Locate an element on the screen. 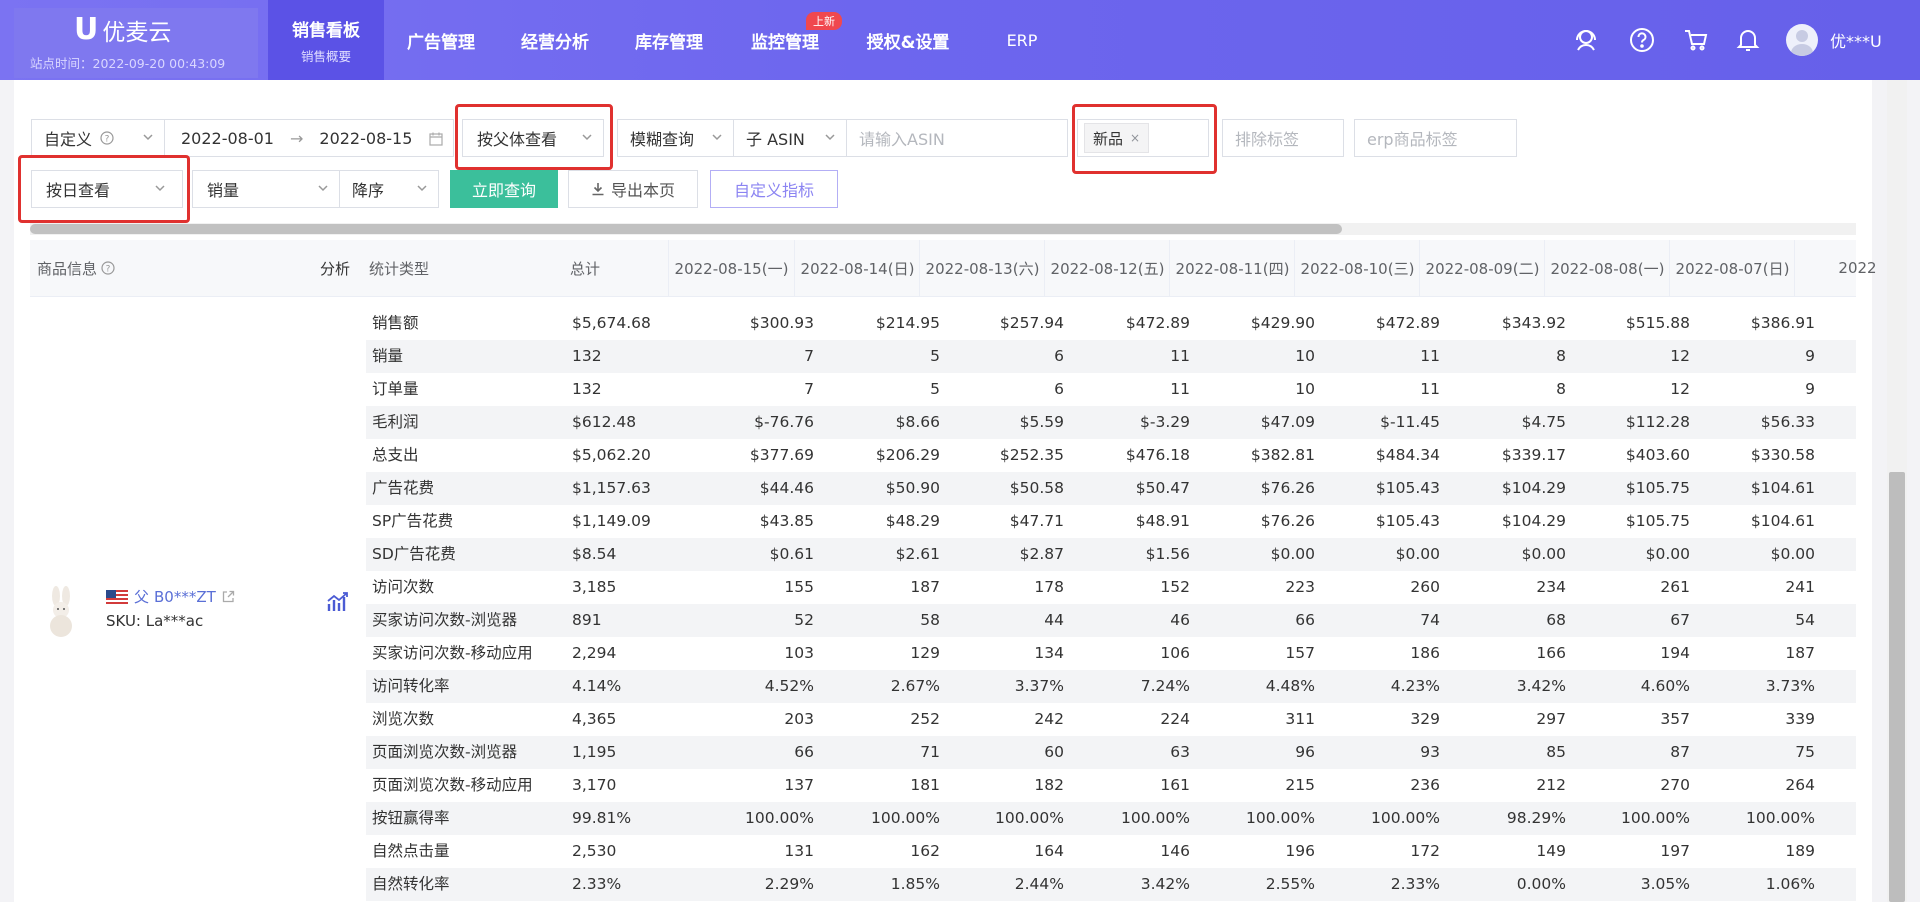 Image resolution: width=1920 pixels, height=902 pixels. th-date: 2022-08-12(五) is located at coordinates (1107, 268).